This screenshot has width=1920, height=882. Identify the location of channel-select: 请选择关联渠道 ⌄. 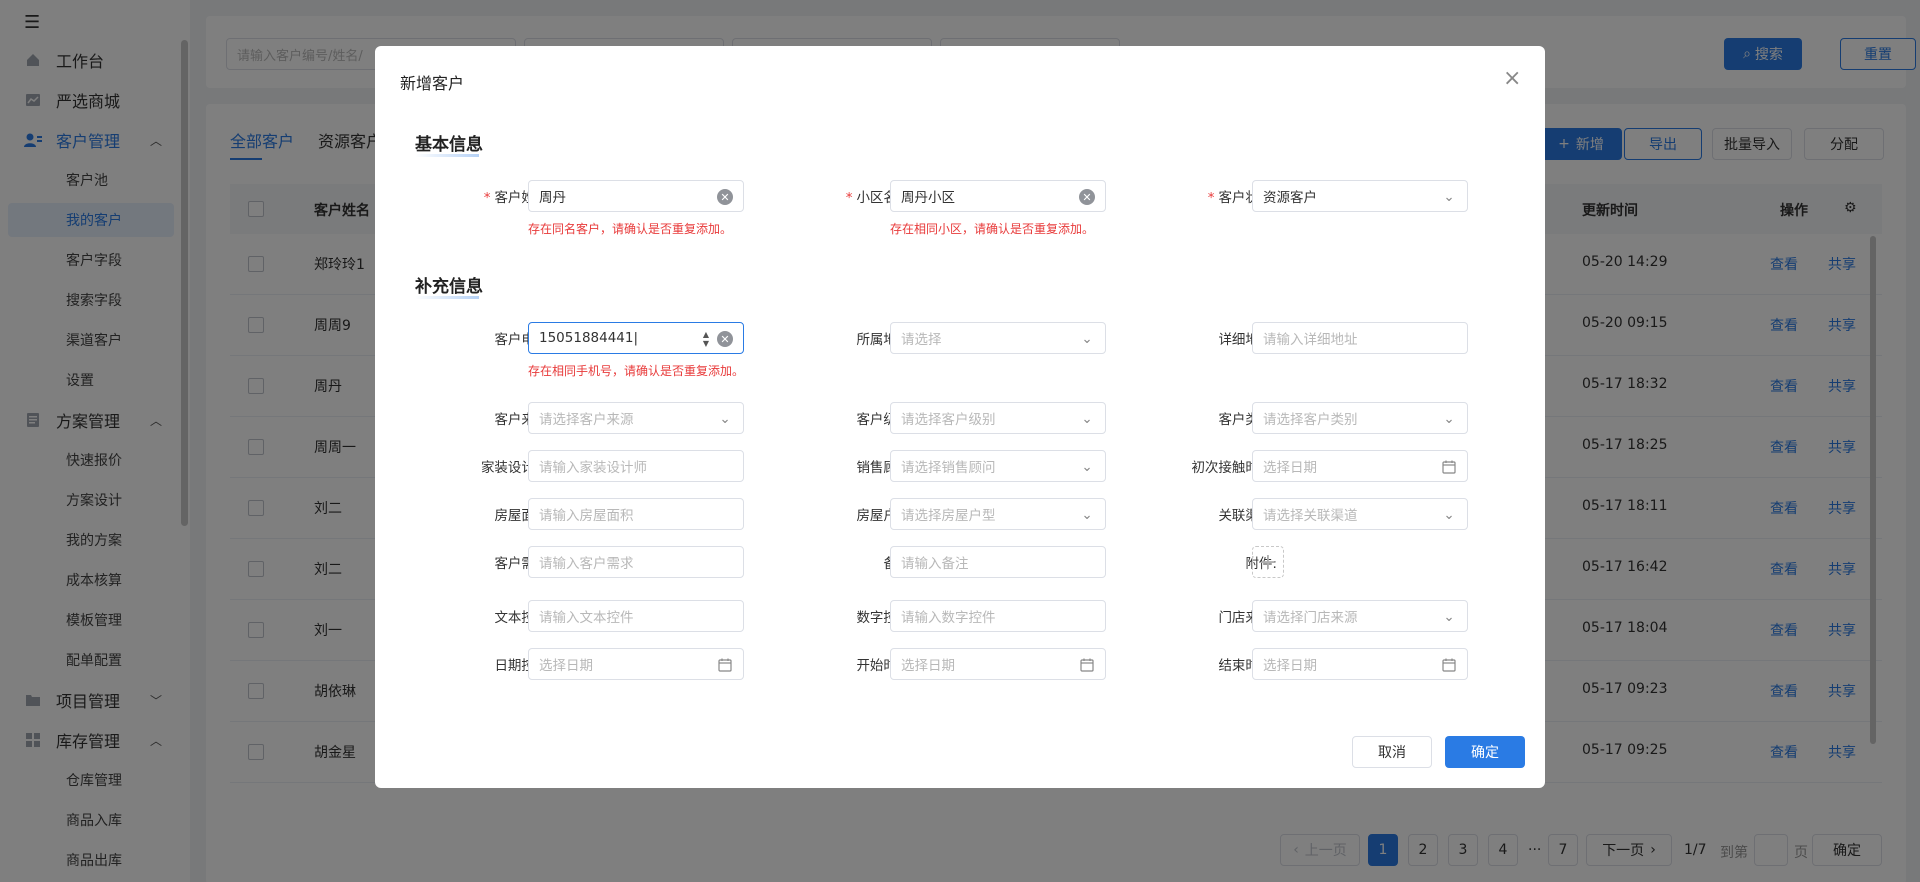
(1360, 514).